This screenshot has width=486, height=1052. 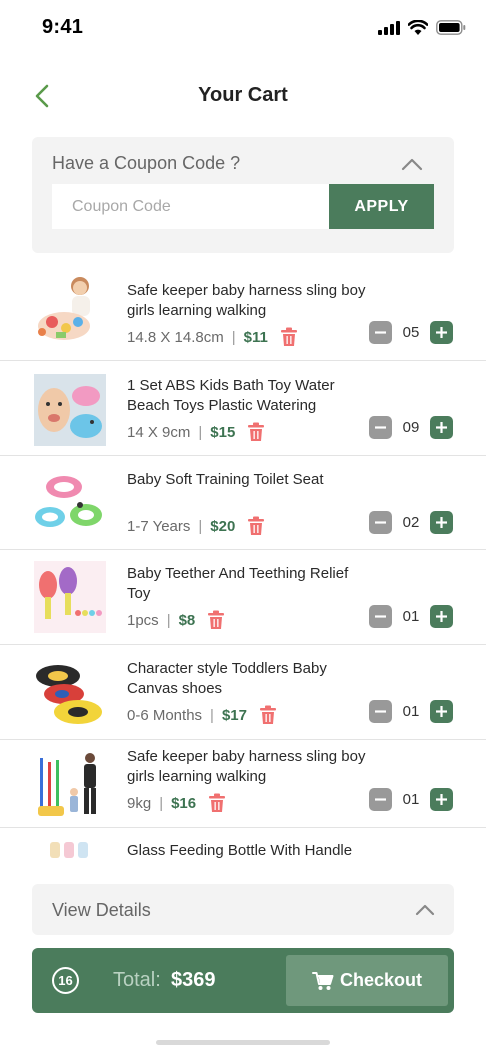 I want to click on checkout-button: Checkout, so click(x=367, y=980).